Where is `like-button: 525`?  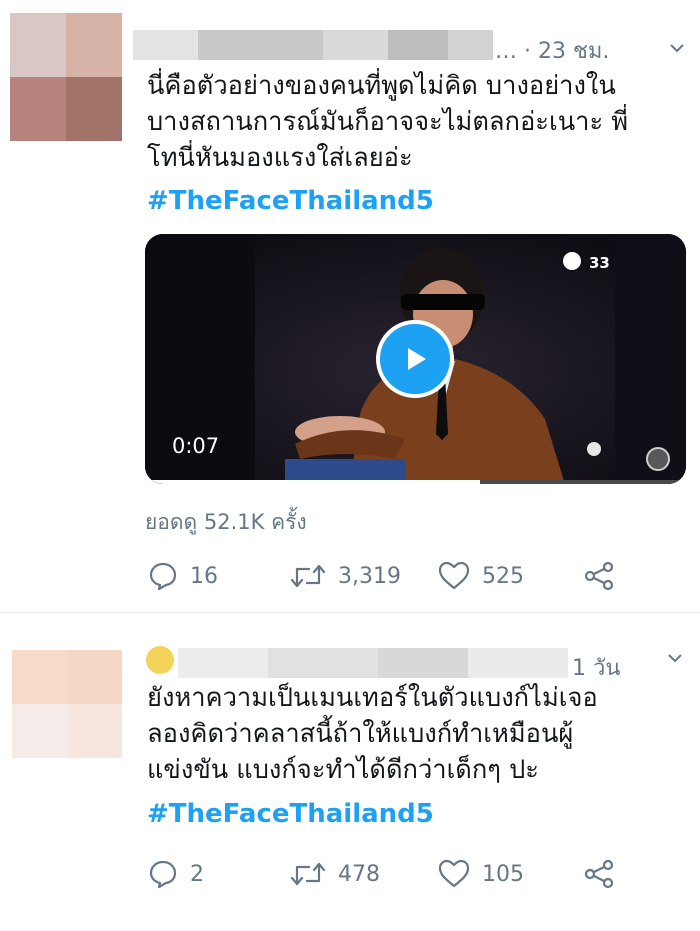
like-button: 525 is located at coordinates (481, 576).